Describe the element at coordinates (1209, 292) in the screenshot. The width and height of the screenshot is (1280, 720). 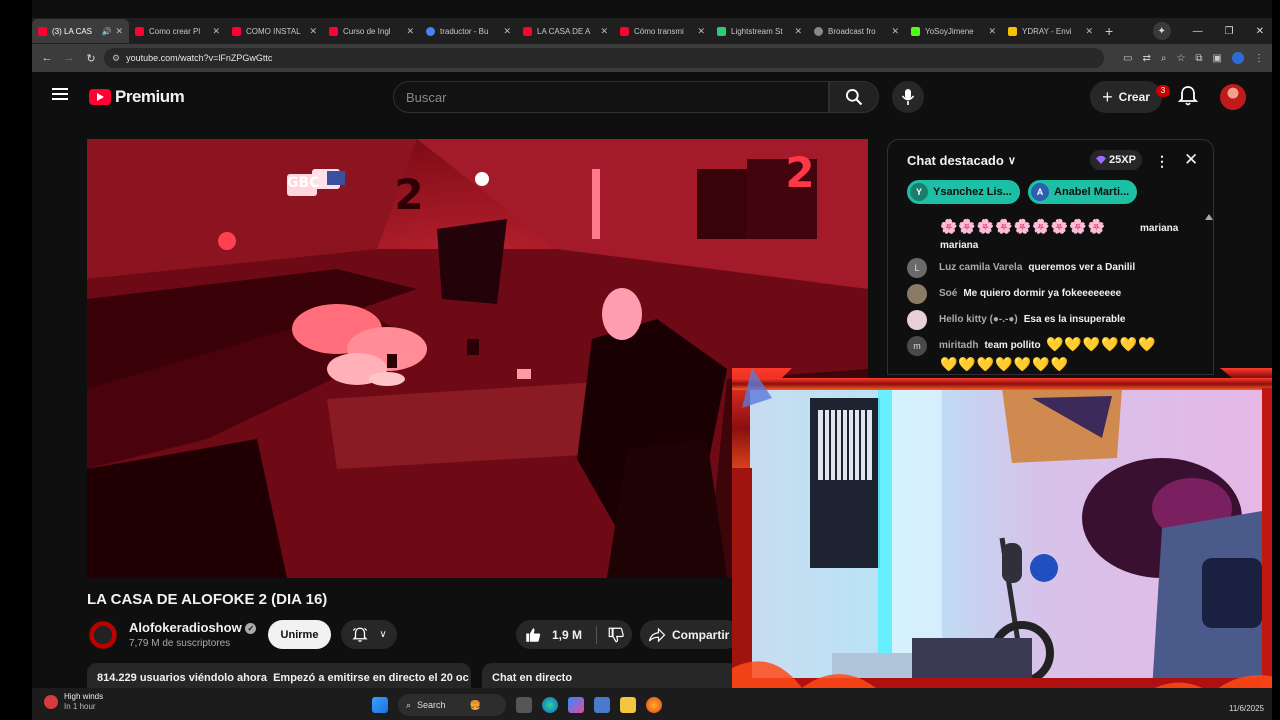
I see `chat-scrollbar` at that location.